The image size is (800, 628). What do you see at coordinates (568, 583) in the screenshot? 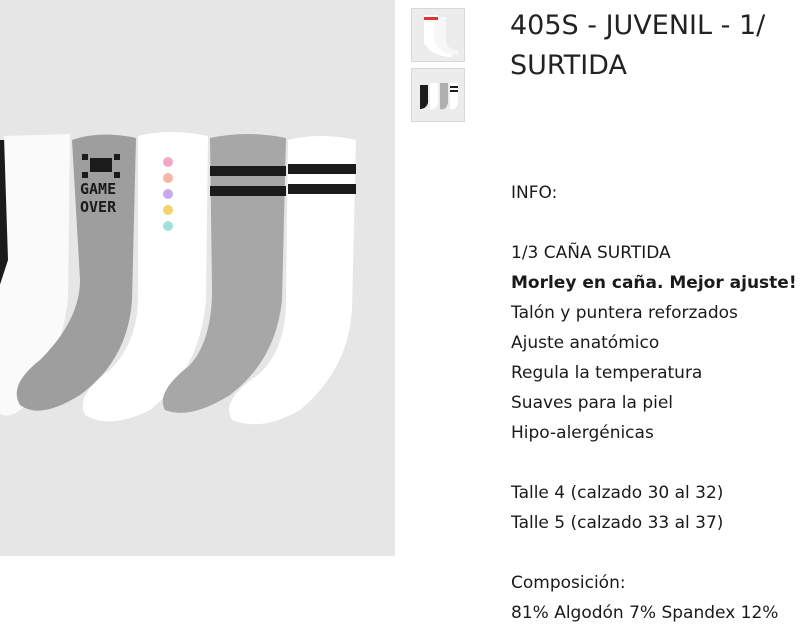
I see `composition-label: Composición:` at bounding box center [568, 583].